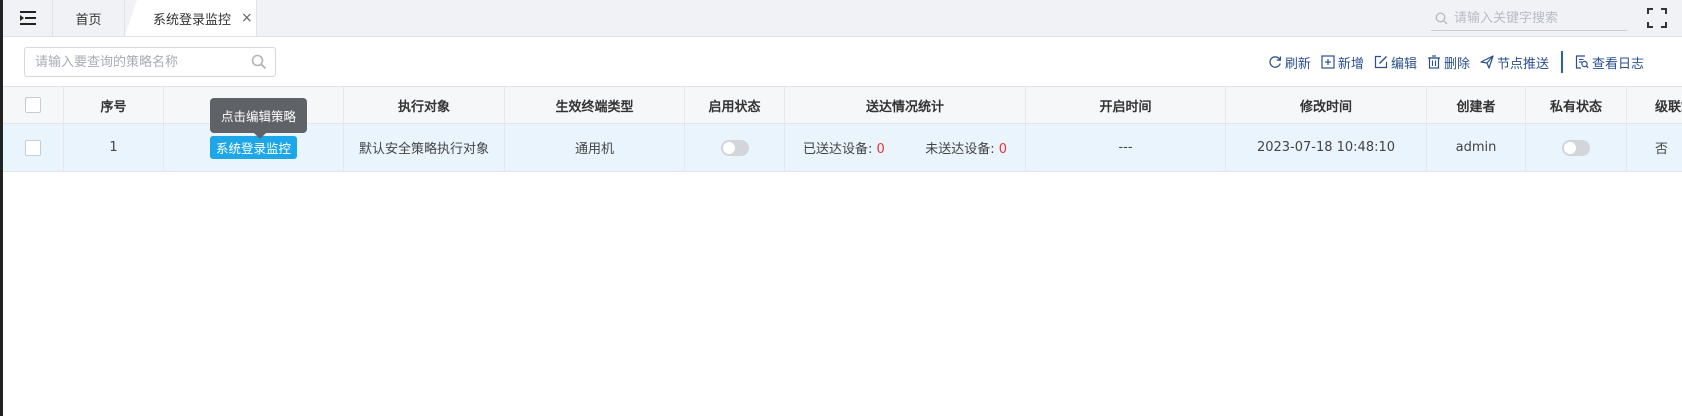 The image size is (1682, 416). I want to click on row-start-time: ---, so click(1126, 147).